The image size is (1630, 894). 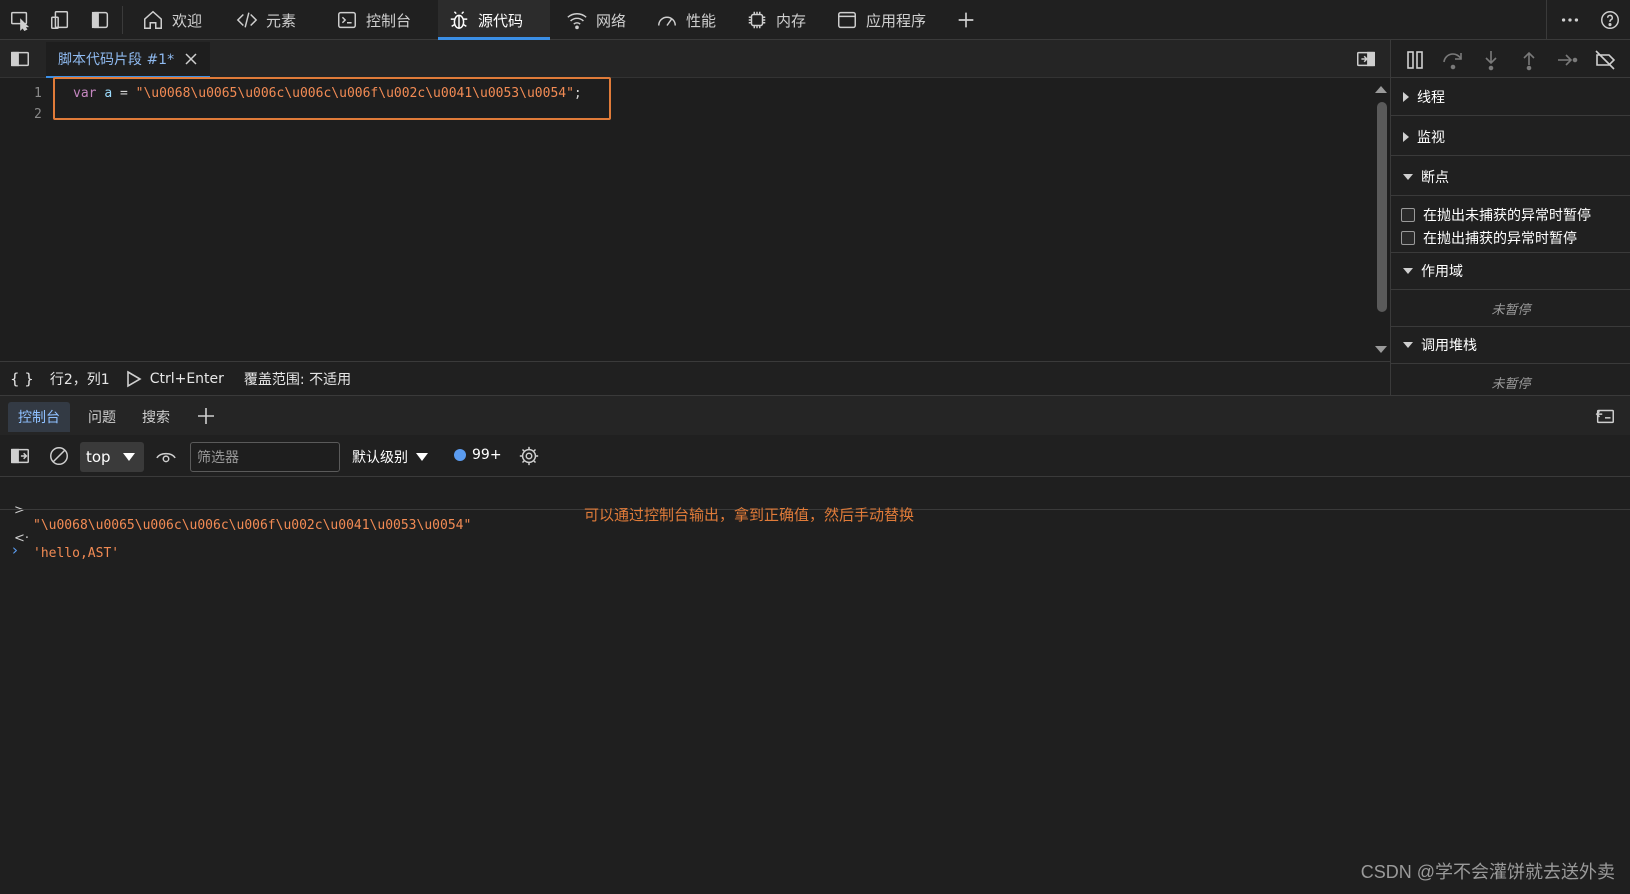 I want to click on console-toolbar: top 默认级别 99+, so click(x=815, y=456).